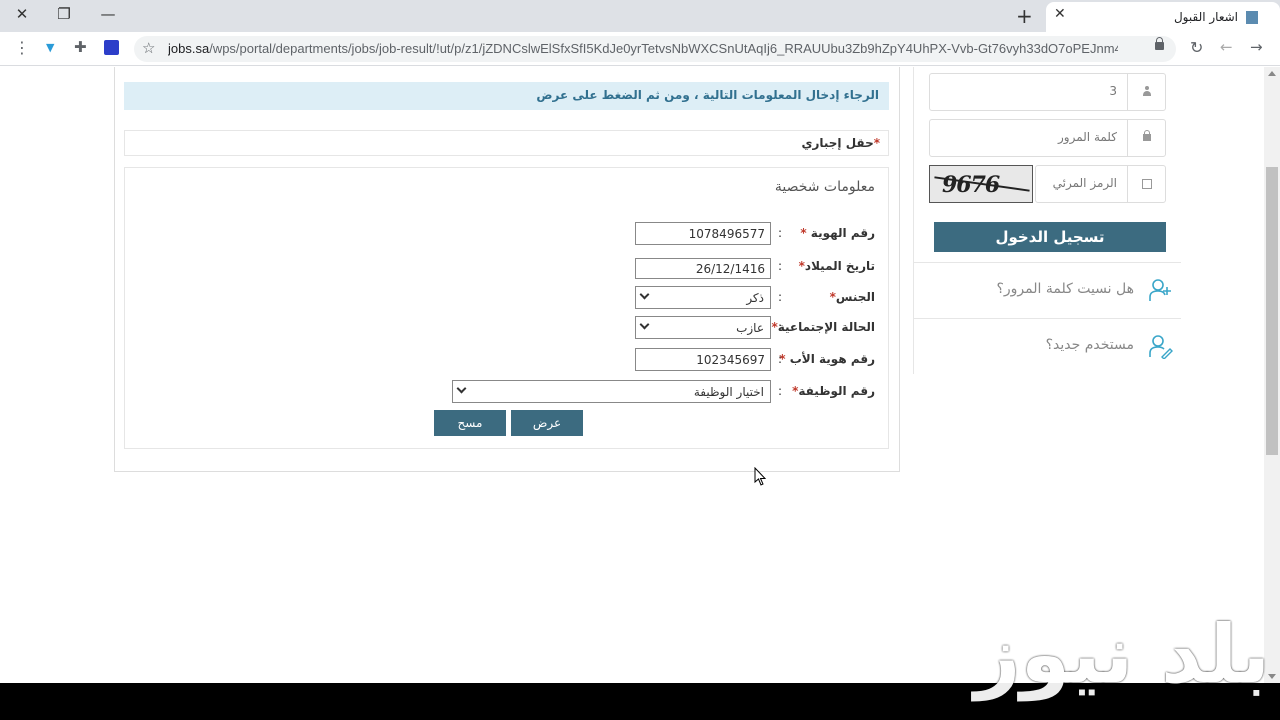  Describe the element at coordinates (728, 392) in the screenshot. I see `job-number-value: اختيار الوظيفة` at that location.